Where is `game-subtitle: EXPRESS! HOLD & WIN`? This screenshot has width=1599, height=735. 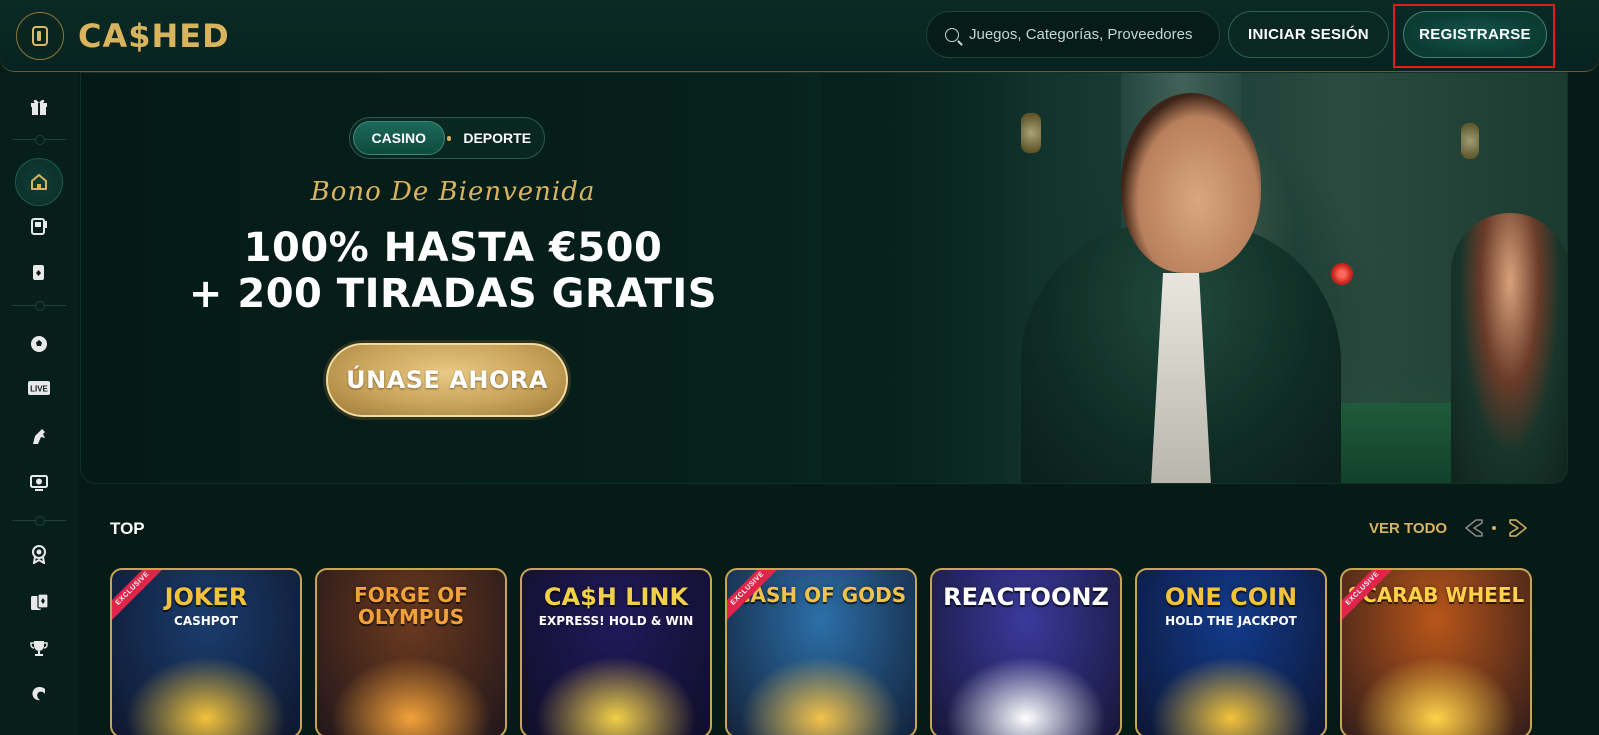 game-subtitle: EXPRESS! HOLD & WIN is located at coordinates (616, 621).